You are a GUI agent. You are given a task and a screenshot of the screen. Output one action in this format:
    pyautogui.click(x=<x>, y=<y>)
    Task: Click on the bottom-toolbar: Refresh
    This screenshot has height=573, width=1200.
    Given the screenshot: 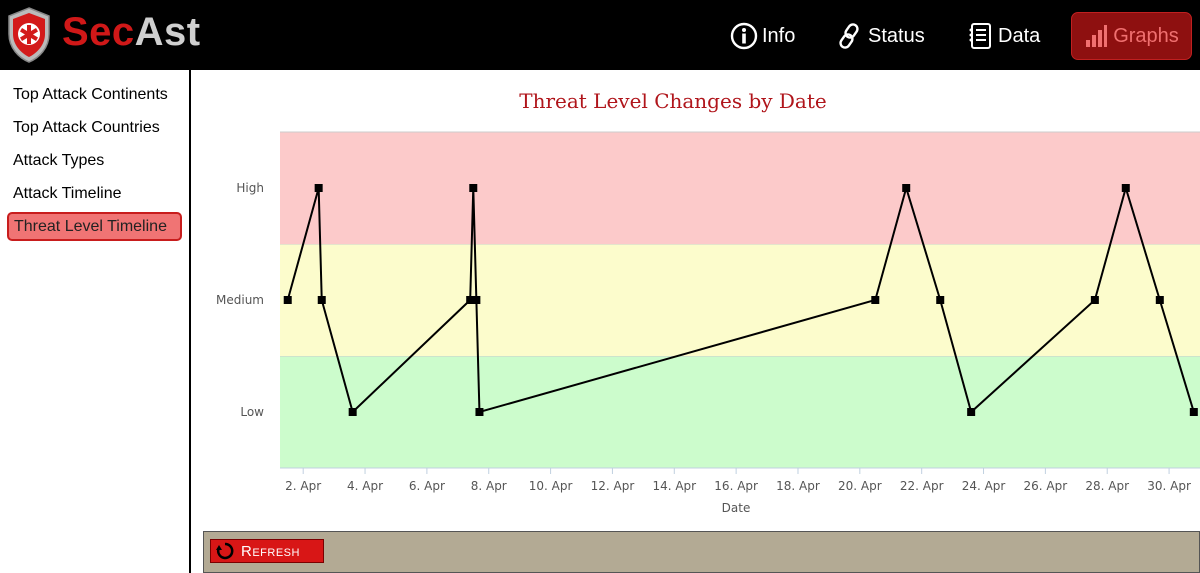 What is the action you would take?
    pyautogui.click(x=701, y=552)
    